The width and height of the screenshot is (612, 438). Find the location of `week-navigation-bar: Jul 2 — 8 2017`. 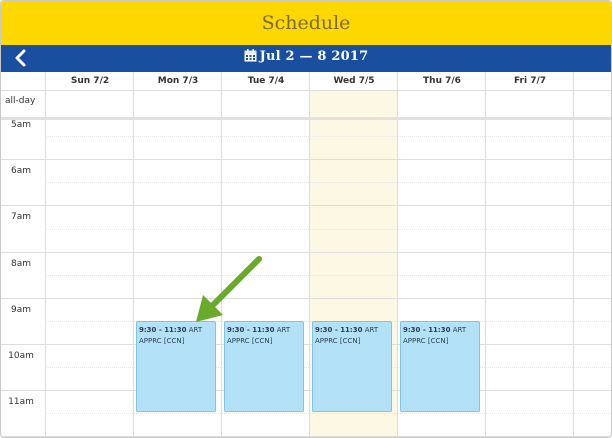

week-navigation-bar: Jul 2 — 8 2017 is located at coordinates (306, 58).